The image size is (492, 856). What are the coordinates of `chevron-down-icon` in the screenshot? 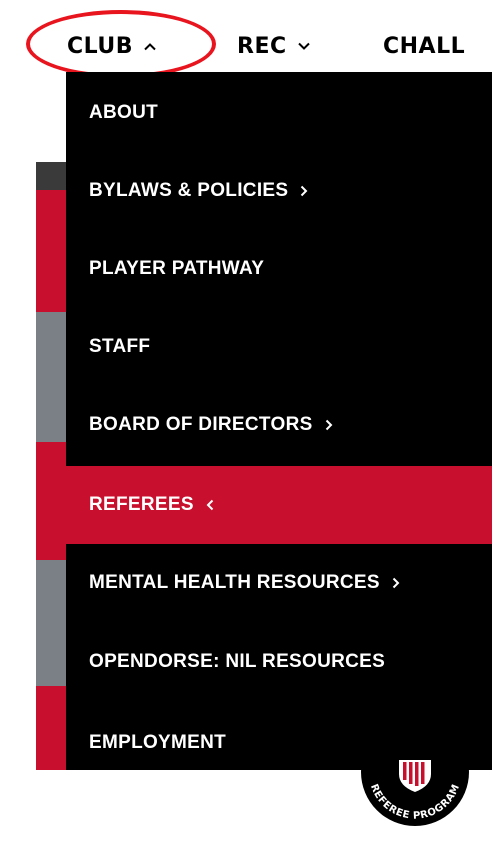 It's located at (304, 46).